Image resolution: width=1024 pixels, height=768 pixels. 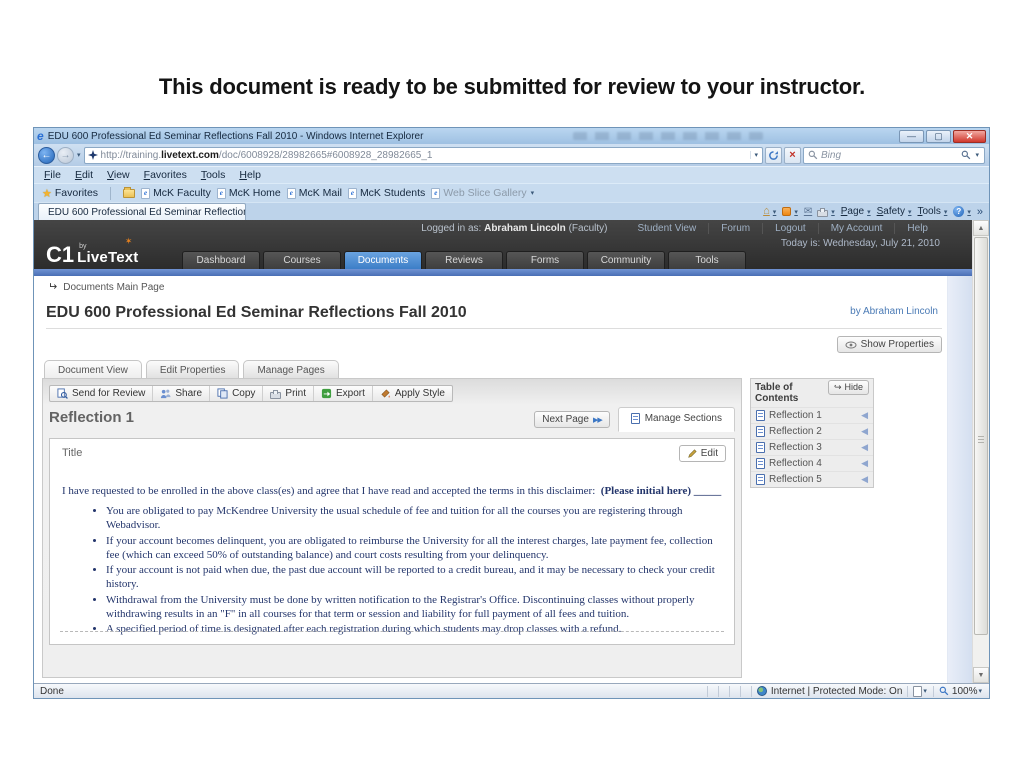 What do you see at coordinates (128, 241) in the screenshot?
I see `logo-spark-icon: ✶` at bounding box center [128, 241].